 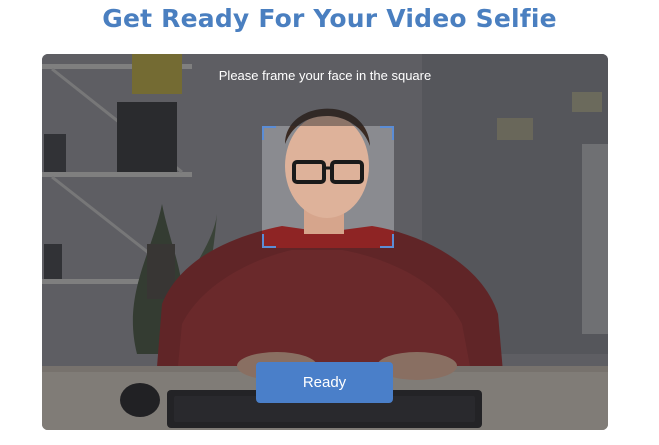 I want to click on frame-corner-bottom-right, so click(x=387, y=241).